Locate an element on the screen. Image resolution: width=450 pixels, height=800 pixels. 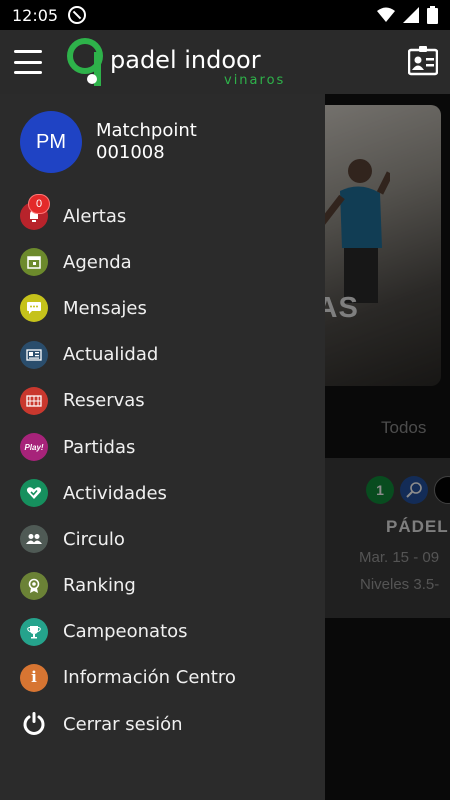
menu-item-cerrar-sesion: Cerrar sesión is located at coordinates (162, 724).